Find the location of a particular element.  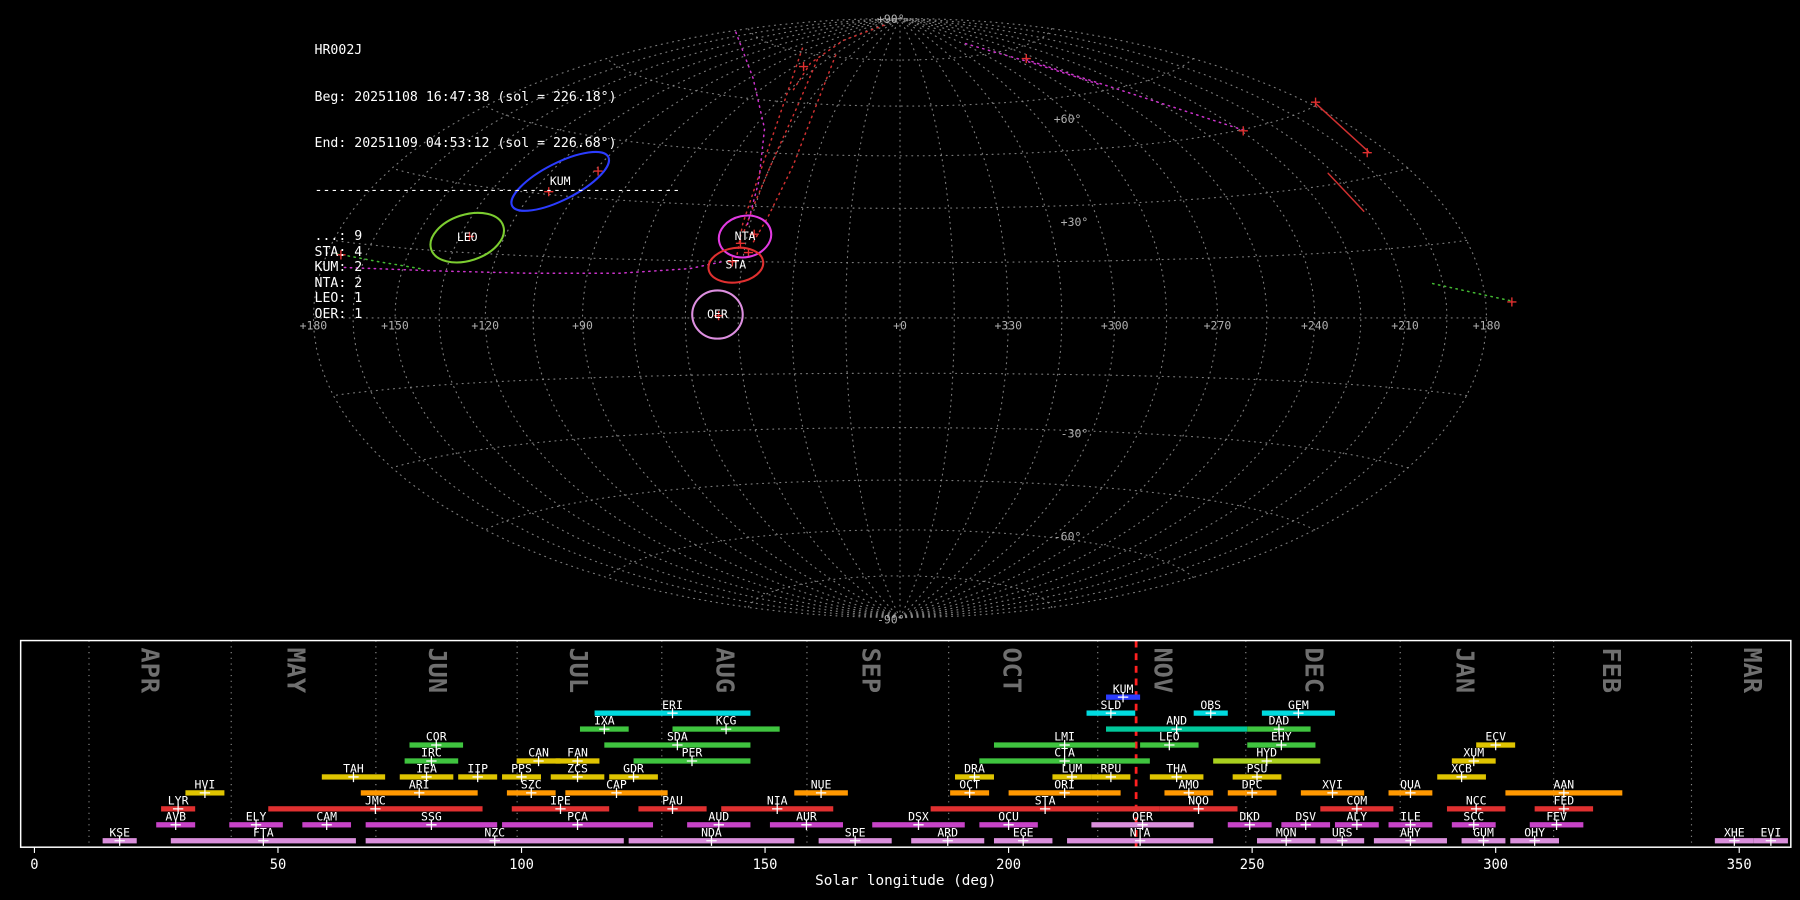

shower-count-row: LEO: 1 is located at coordinates (338, 297).